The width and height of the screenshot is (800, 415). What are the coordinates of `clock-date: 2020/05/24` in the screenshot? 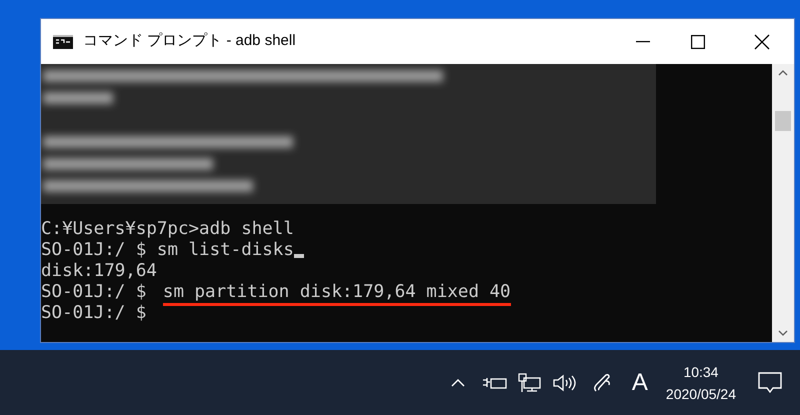 It's located at (701, 393).